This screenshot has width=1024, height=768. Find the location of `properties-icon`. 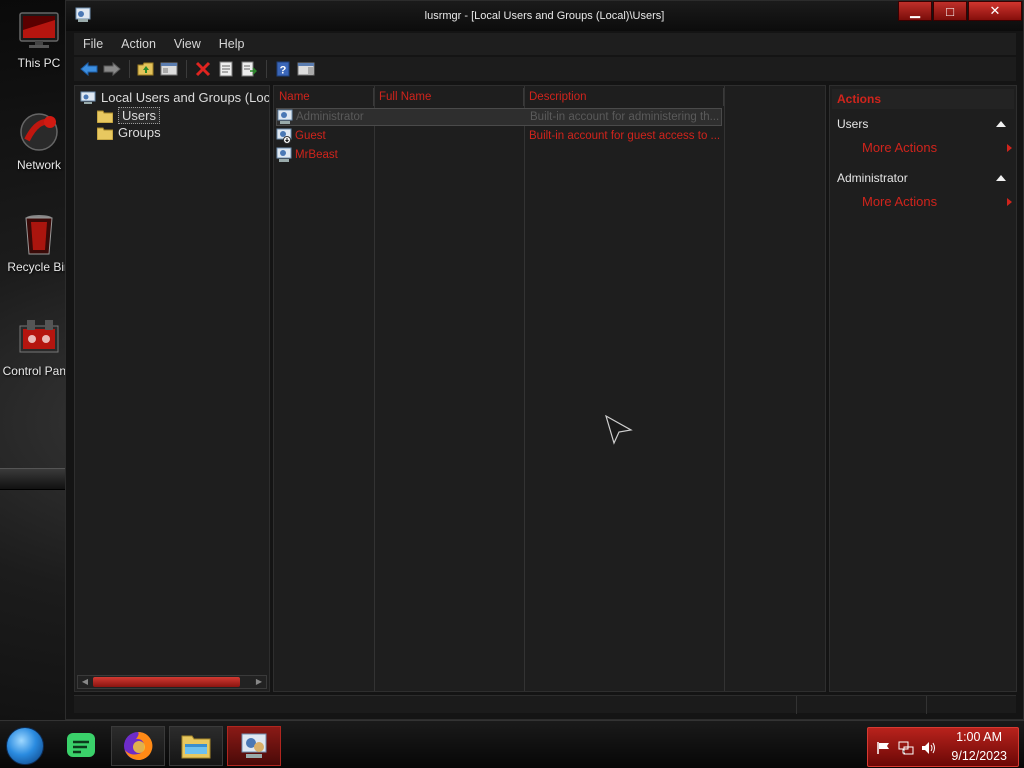

properties-icon is located at coordinates (226, 69).